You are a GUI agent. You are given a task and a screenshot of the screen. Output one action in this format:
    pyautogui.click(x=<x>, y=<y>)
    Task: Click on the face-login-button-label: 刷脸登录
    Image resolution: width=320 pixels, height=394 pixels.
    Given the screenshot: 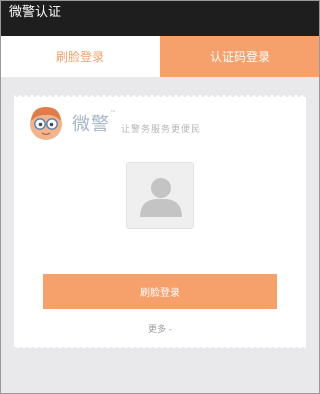 What is the action you would take?
    pyautogui.click(x=160, y=293)
    